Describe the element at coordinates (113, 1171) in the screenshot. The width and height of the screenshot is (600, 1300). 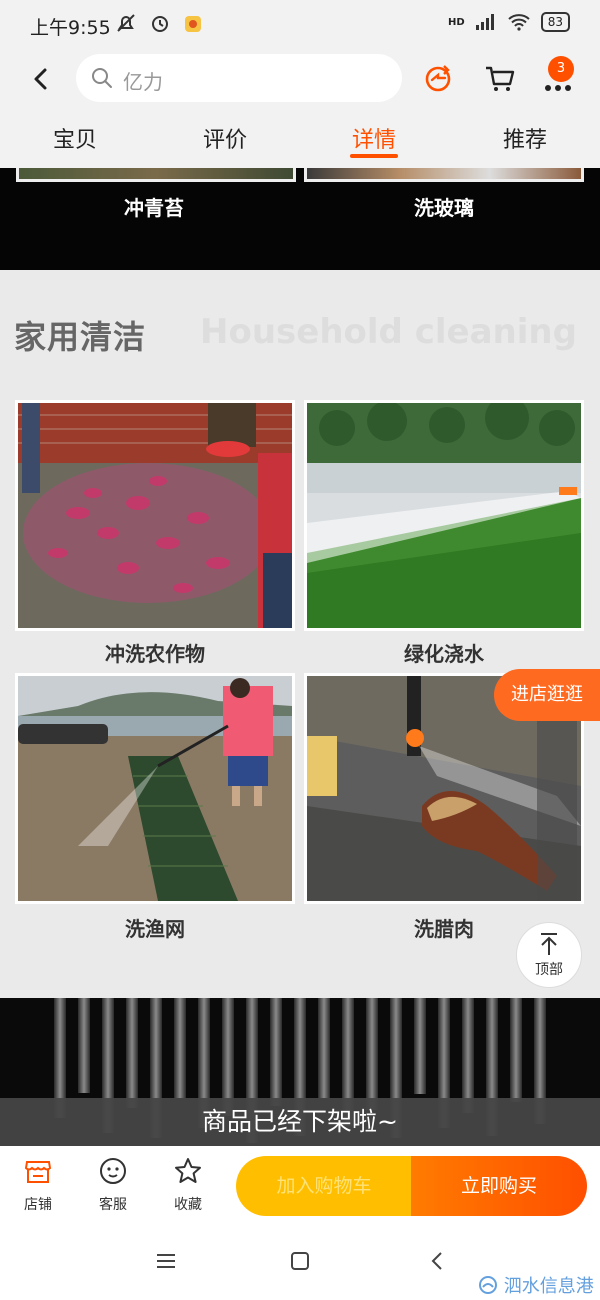
I see `customer-service-icon` at that location.